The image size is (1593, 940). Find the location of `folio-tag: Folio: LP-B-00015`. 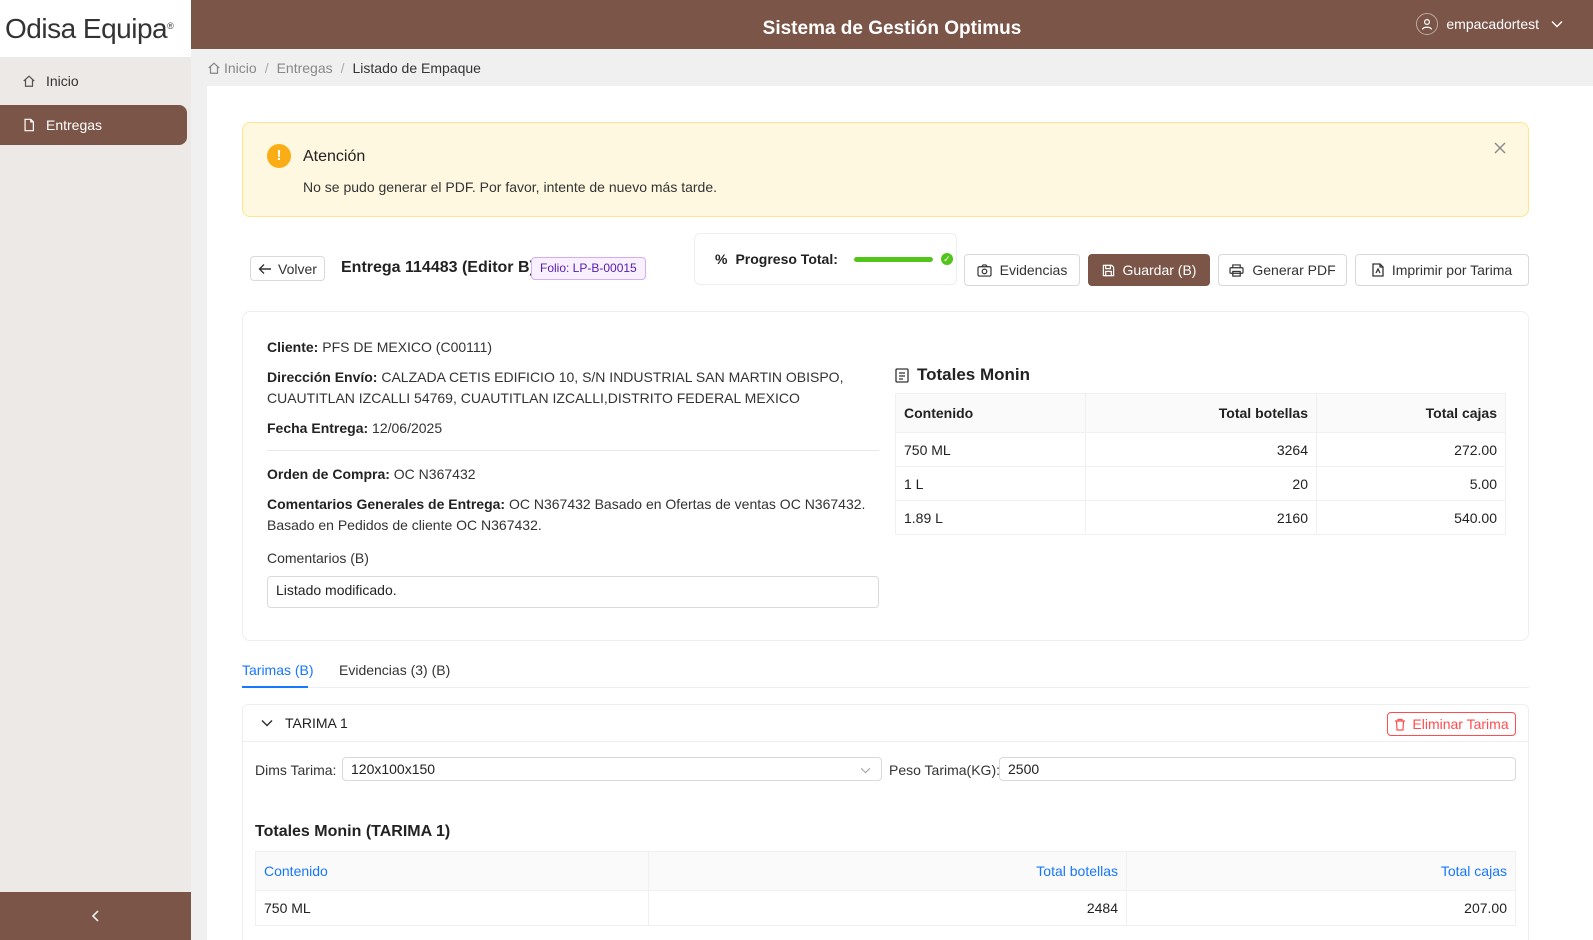

folio-tag: Folio: LP-B-00015 is located at coordinates (588, 268).